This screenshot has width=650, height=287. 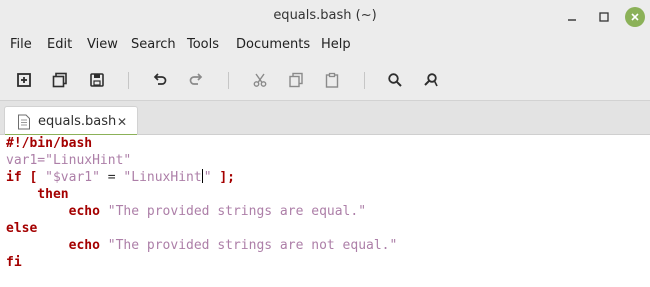 I want to click on code-keyword: then, so click(x=37, y=194).